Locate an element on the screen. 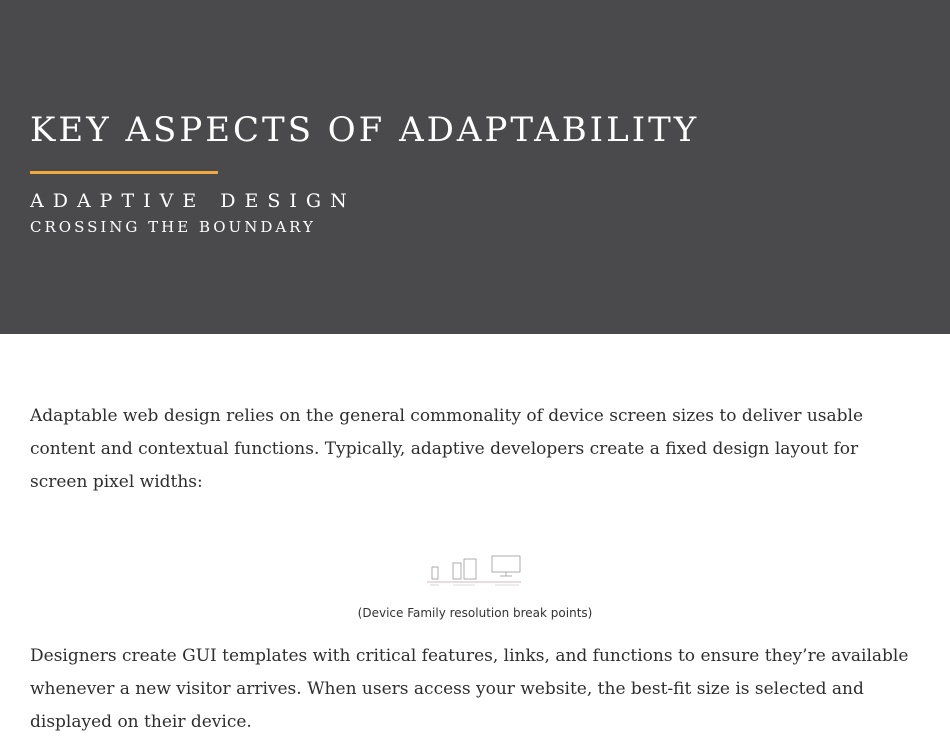 The height and width of the screenshot is (739, 950). title-underline is located at coordinates (124, 172).